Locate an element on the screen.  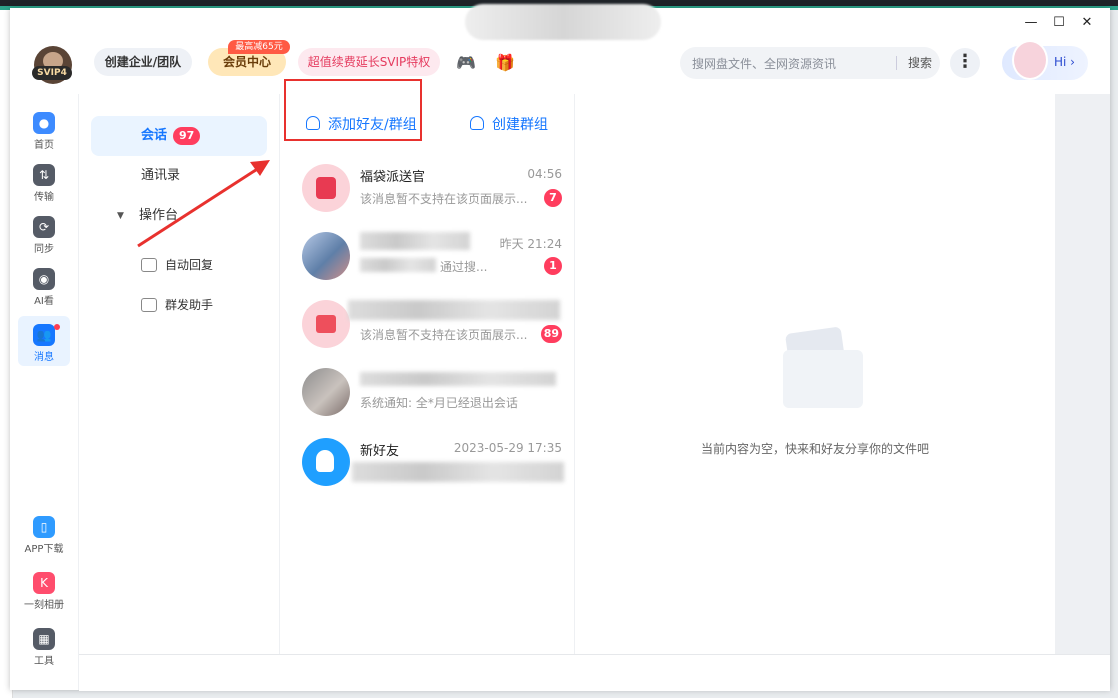
caret-down-icon: ▼ is located at coordinates (120, 216).